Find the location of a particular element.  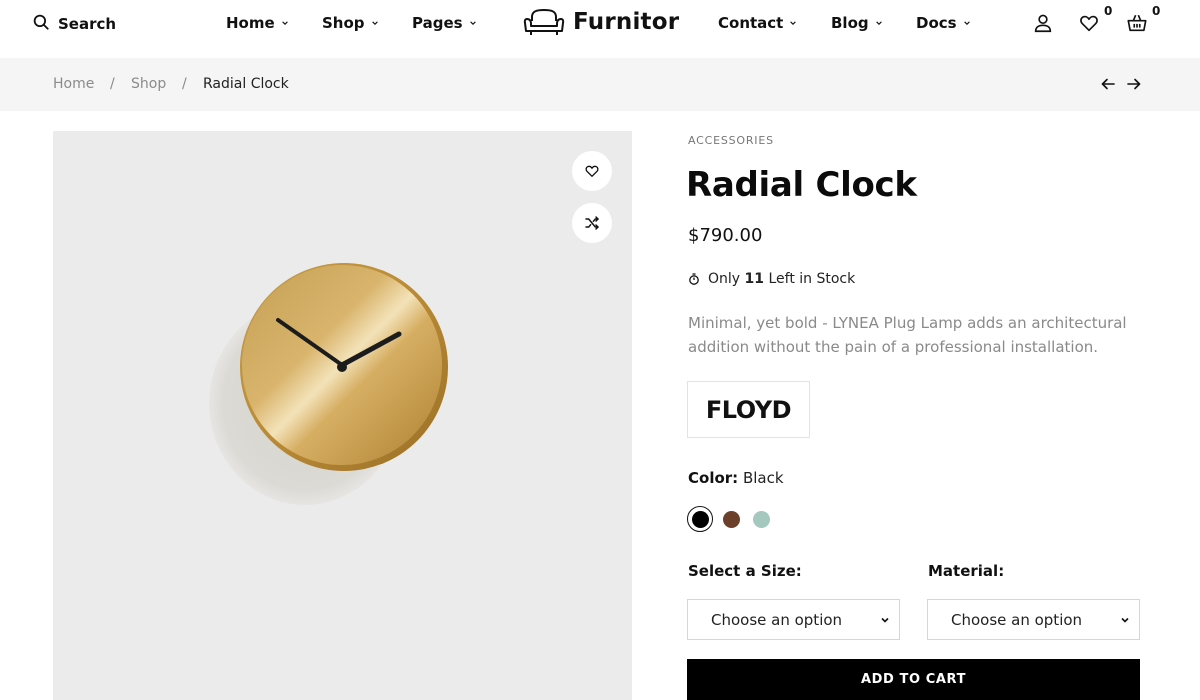

swatch-sage is located at coordinates (761, 519).